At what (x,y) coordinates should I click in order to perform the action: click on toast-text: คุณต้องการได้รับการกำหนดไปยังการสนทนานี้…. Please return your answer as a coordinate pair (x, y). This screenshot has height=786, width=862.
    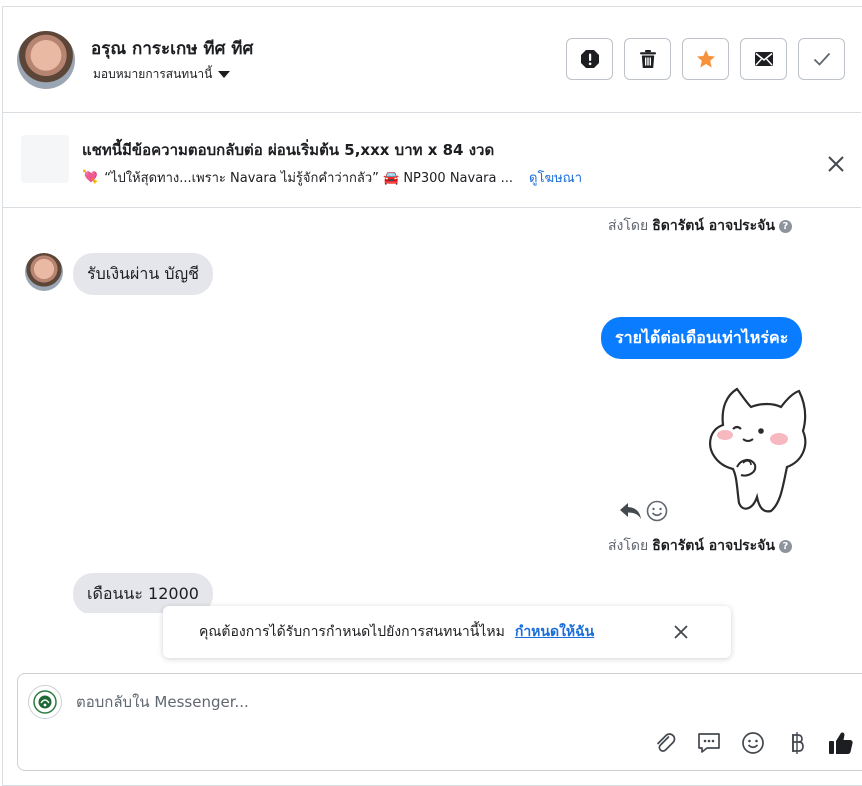
    Looking at the image, I should click on (352, 632).